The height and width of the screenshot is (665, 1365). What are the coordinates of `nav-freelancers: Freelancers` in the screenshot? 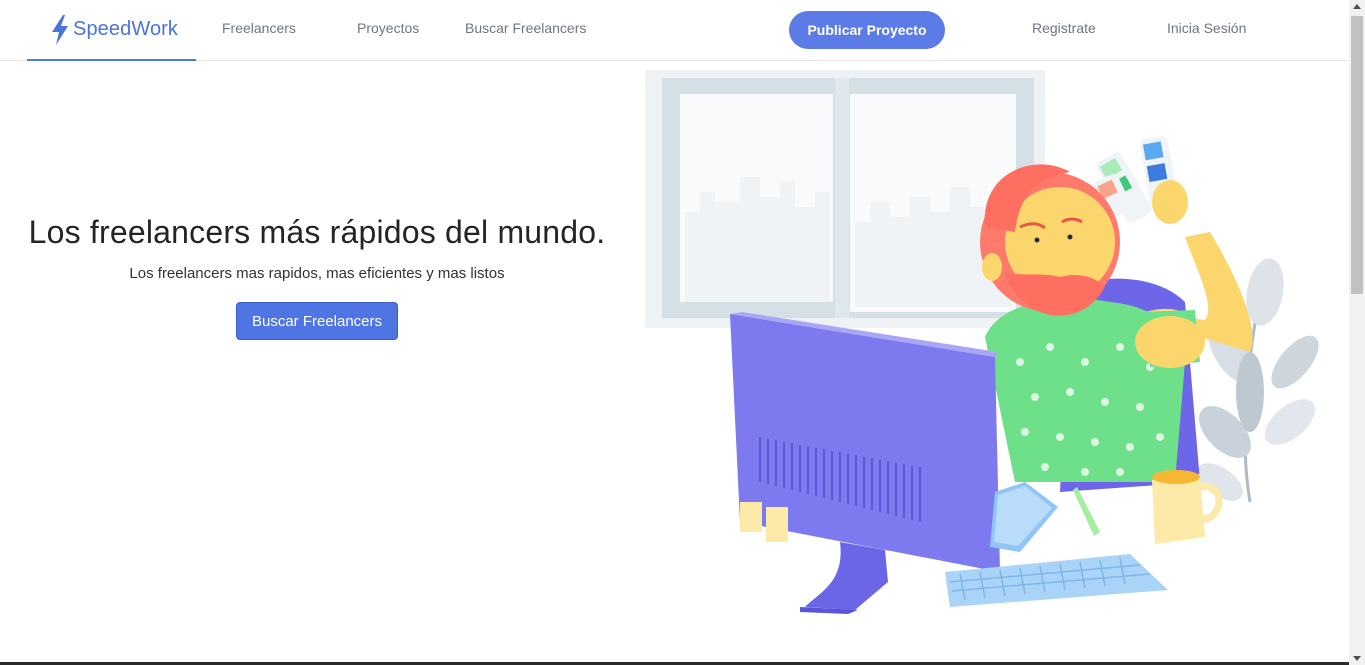 It's located at (259, 28).